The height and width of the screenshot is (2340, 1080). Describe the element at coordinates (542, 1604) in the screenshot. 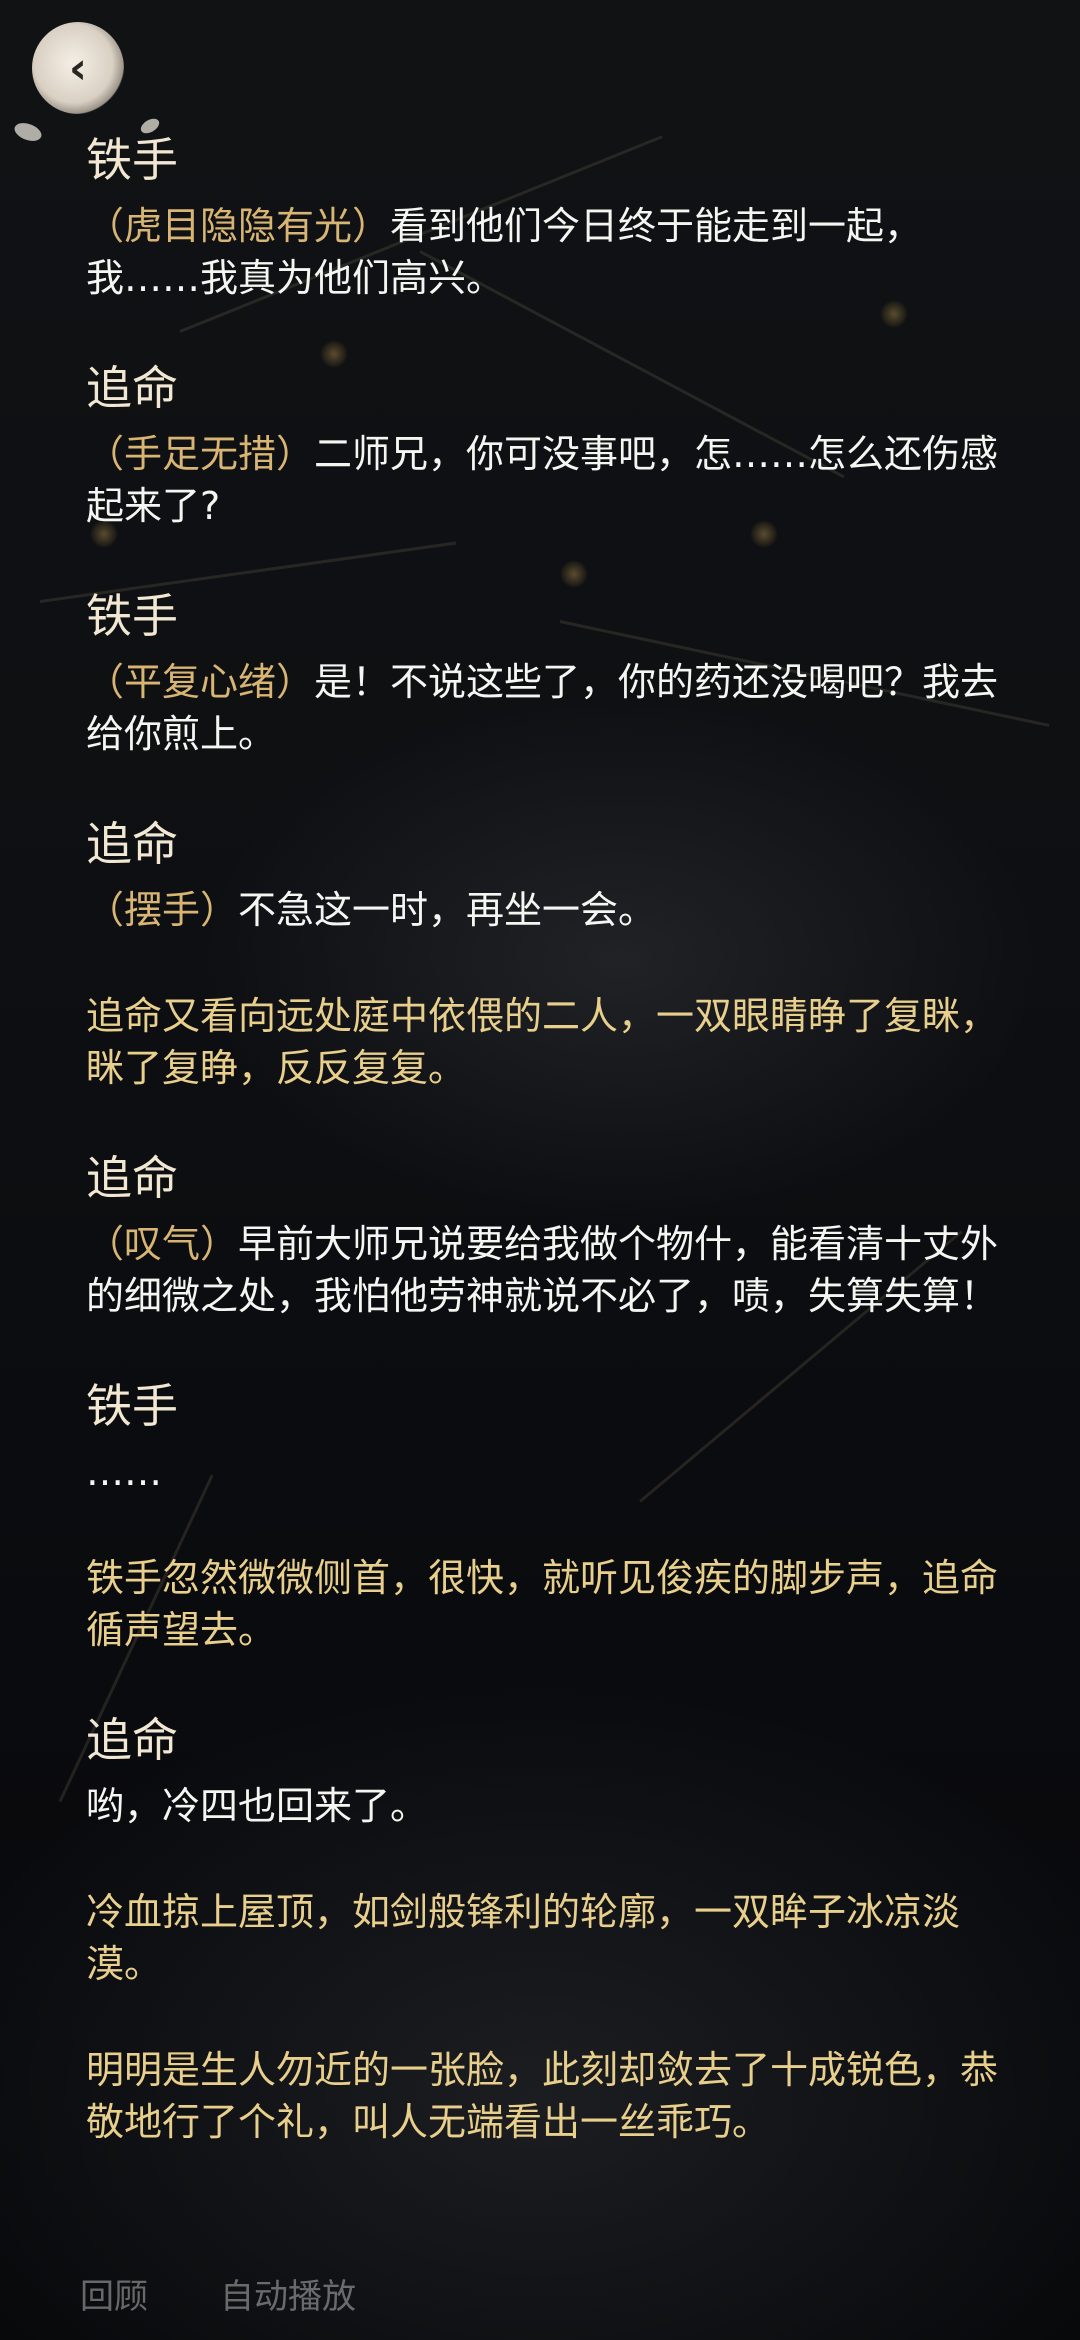

I see `narration-text: 铁手忽然微微侧首，很快，就听见俊疾的脚步声，追命循声望去。` at that location.